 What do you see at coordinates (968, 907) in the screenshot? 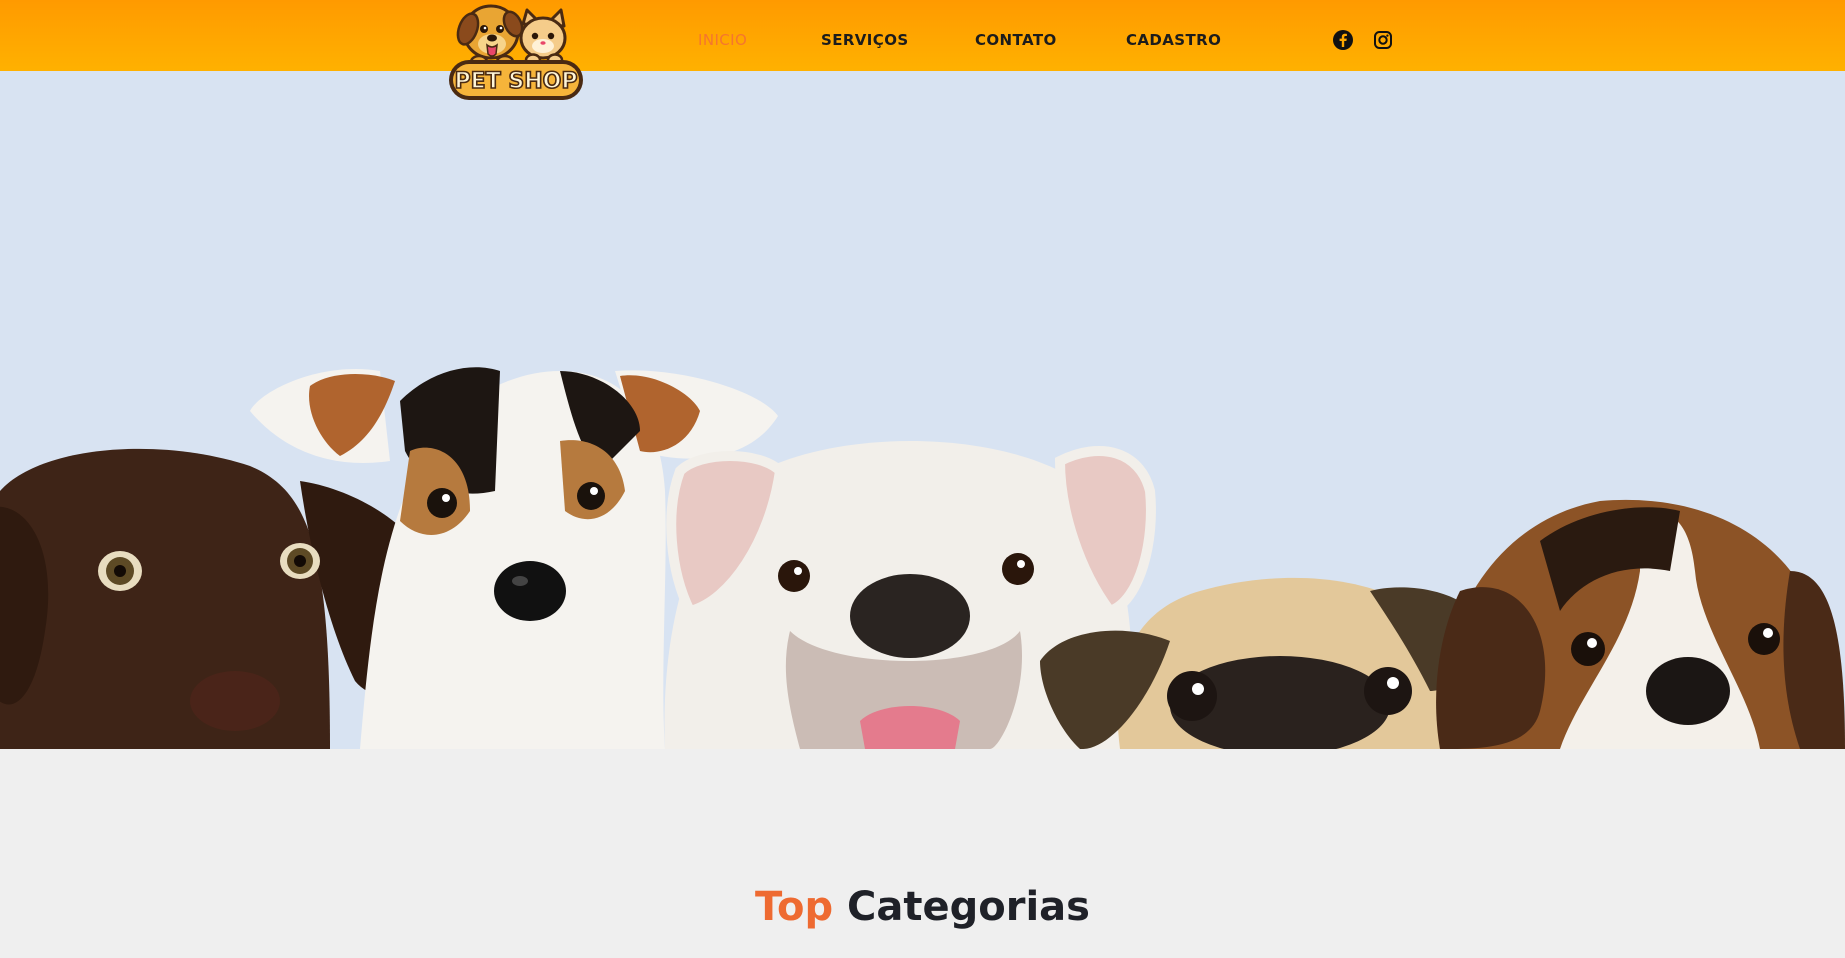
I see `section-title-rest: Categorias` at bounding box center [968, 907].